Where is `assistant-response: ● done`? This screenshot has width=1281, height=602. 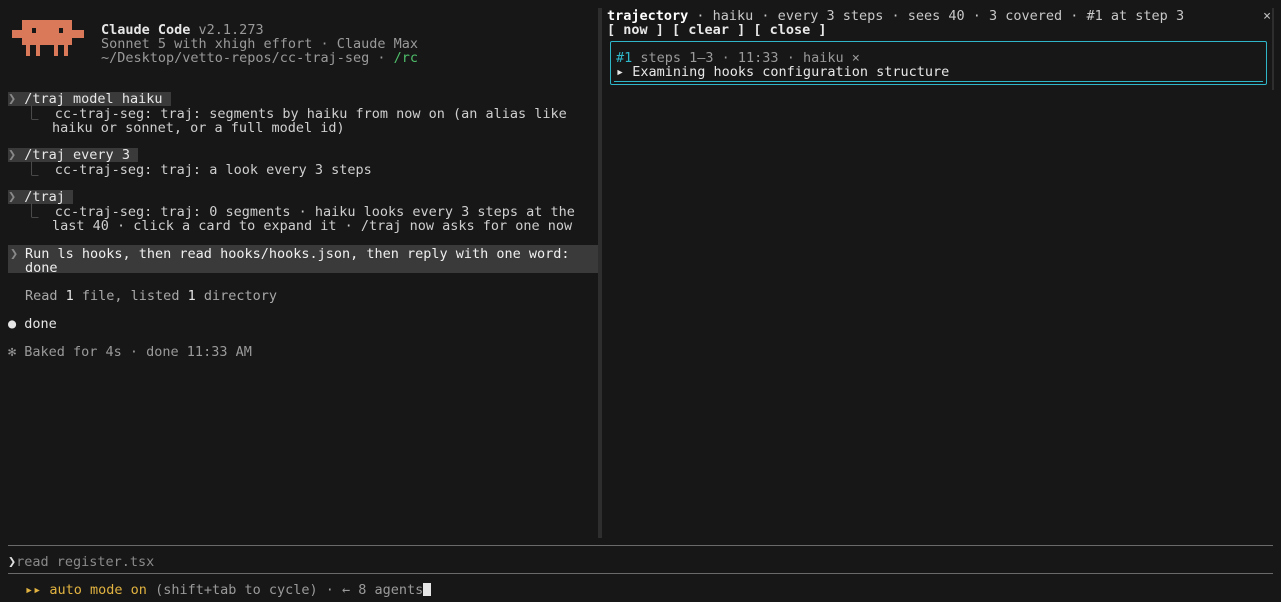
assistant-response: ● done is located at coordinates (32, 324).